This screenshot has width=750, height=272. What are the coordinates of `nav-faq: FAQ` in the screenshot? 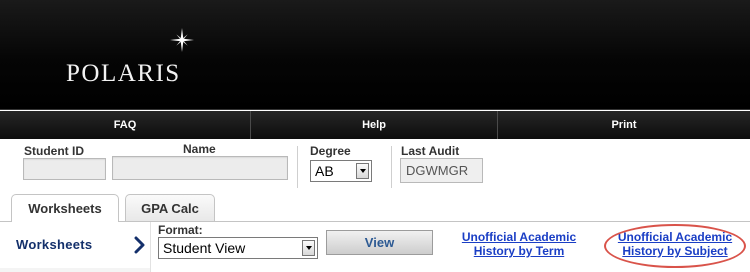 It's located at (125, 125).